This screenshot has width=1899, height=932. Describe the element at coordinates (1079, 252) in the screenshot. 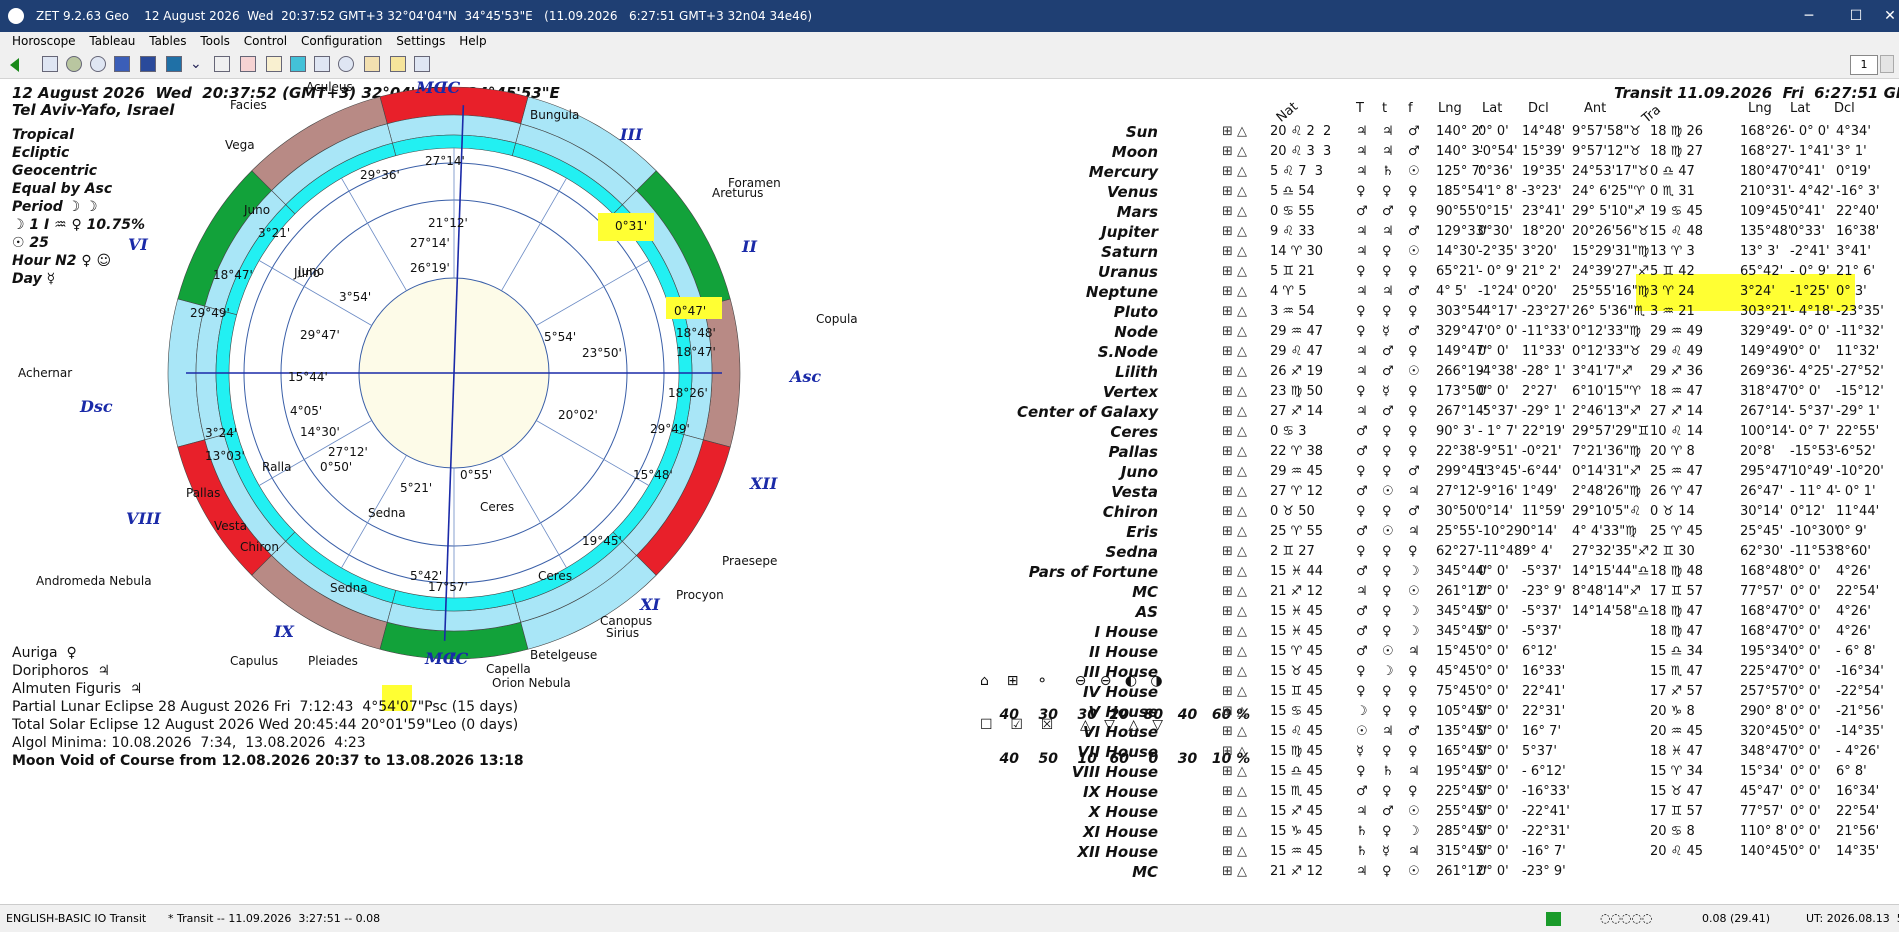

I see `planet-name: Saturn` at that location.